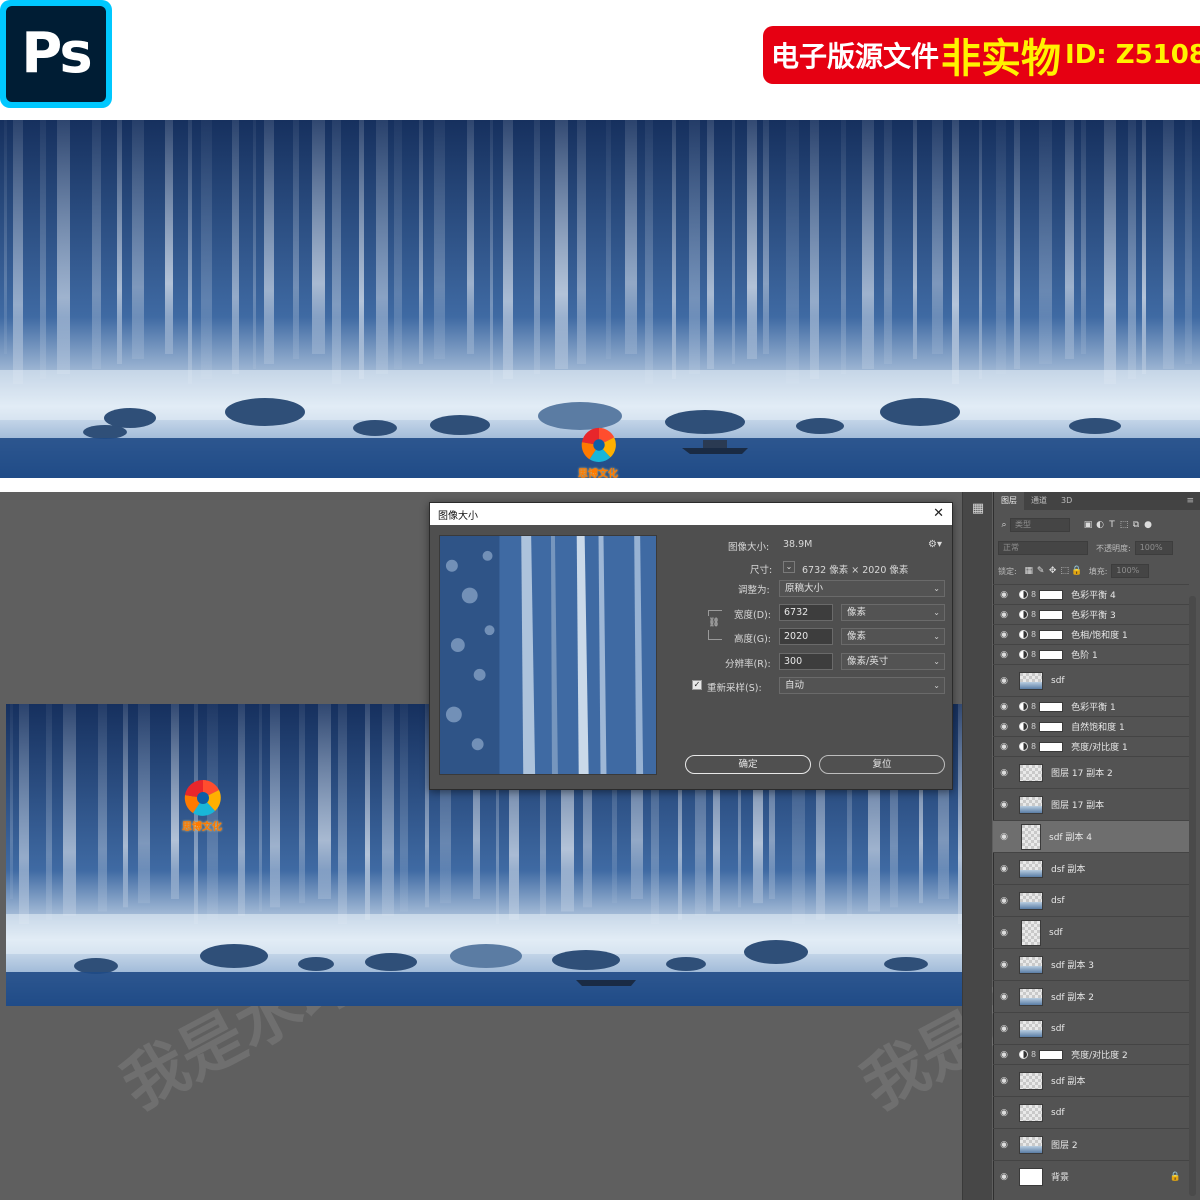 The width and height of the screenshot is (1200, 1200). What do you see at coordinates (1091, 868) in the screenshot?
I see `layer-row: ◉ dsf 副本` at bounding box center [1091, 868].